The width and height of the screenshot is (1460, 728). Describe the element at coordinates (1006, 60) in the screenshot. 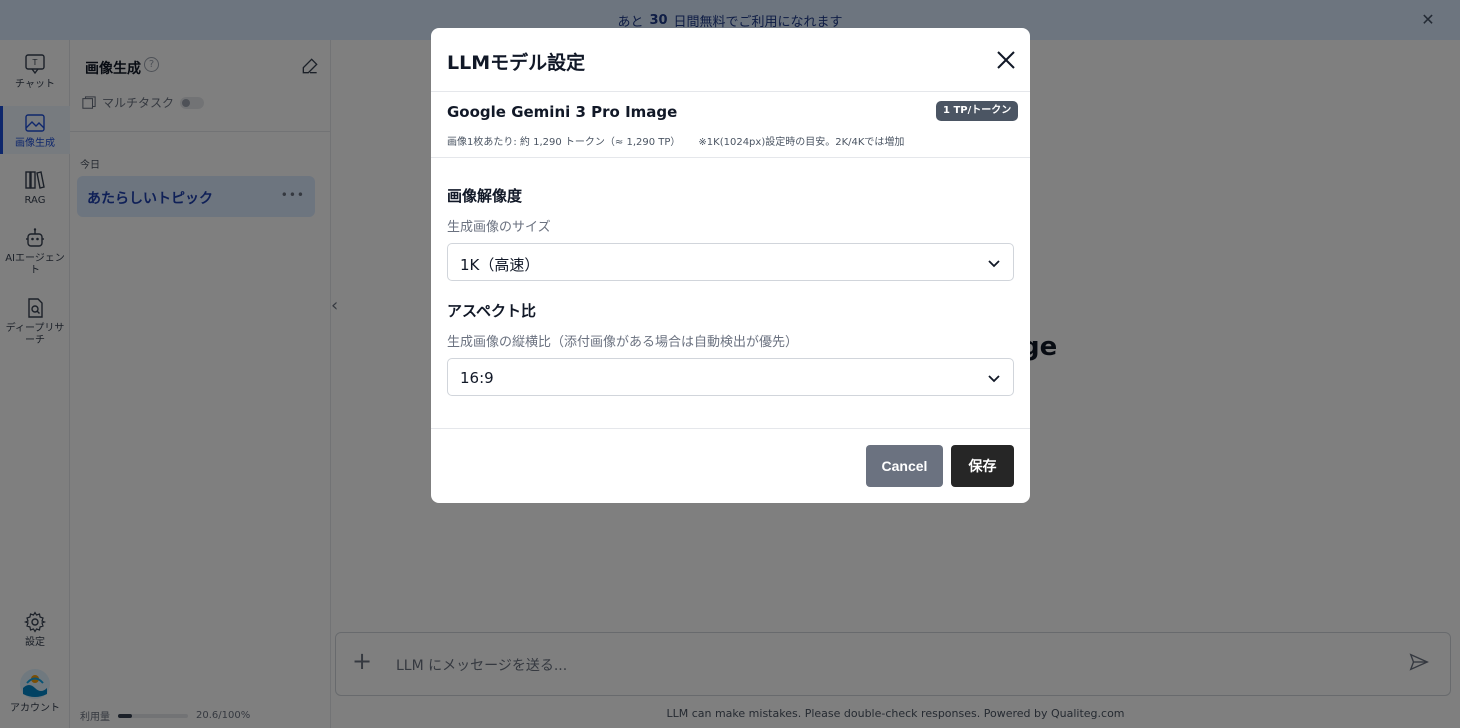

I see `close-icon` at that location.